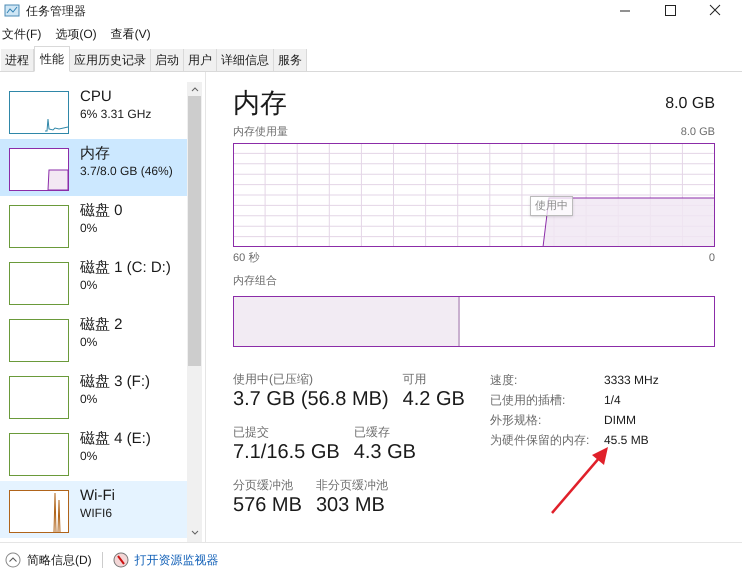 This screenshot has width=742, height=576. Describe the element at coordinates (627, 440) in the screenshot. I see `spec-value: 45.5 MB` at that location.